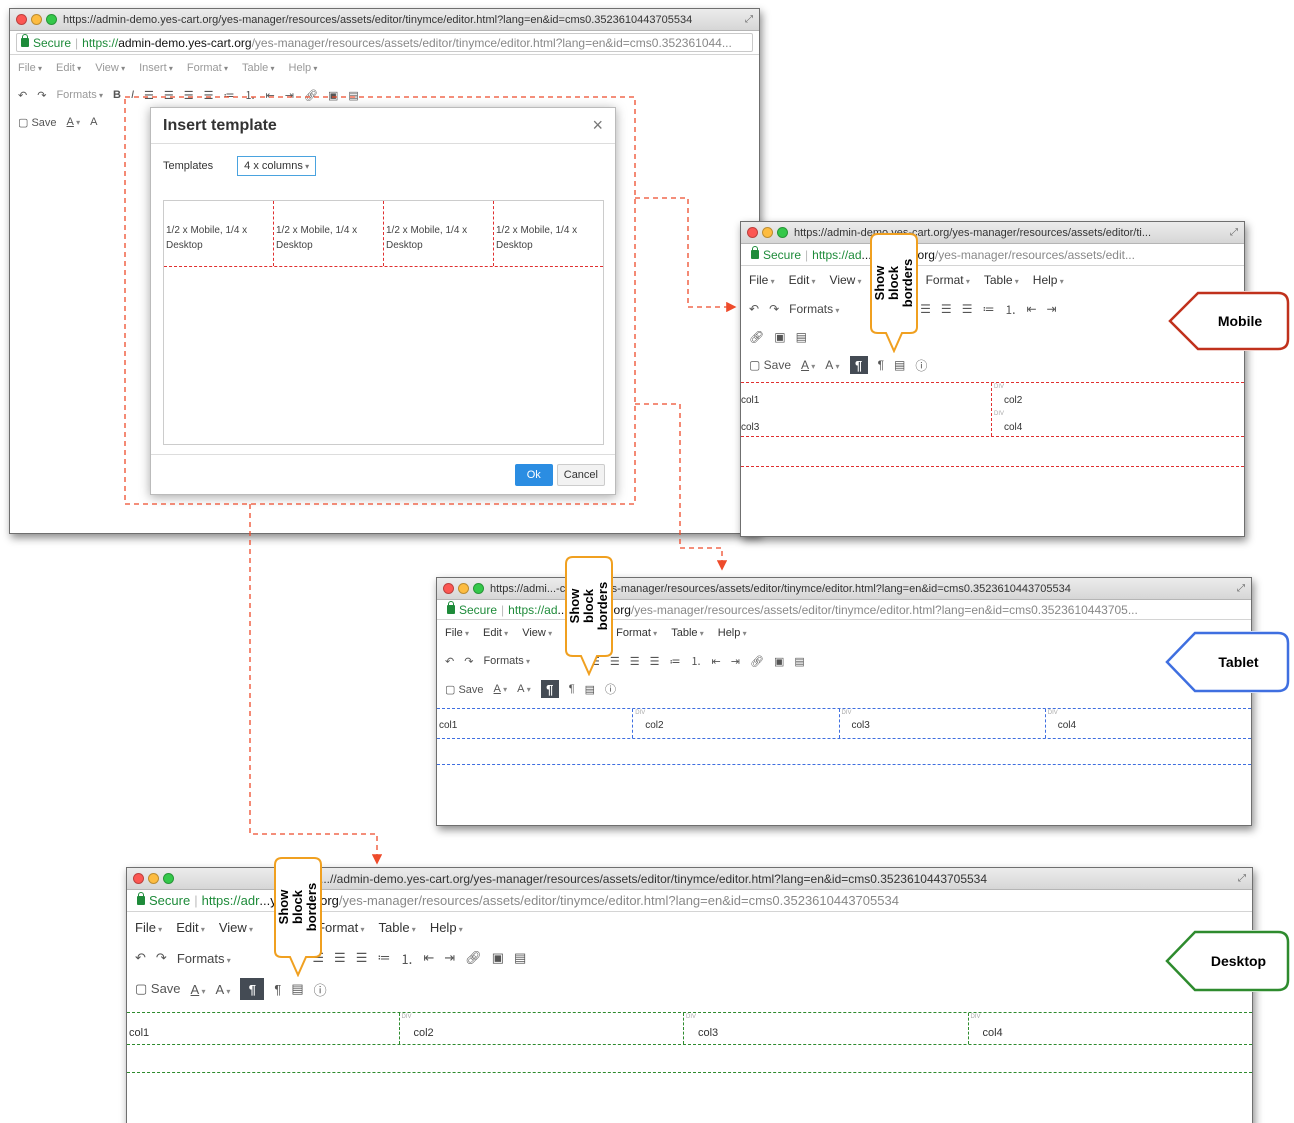 This screenshot has width=1294, height=1123. I want to click on help-icon: ⓘ, so click(320, 989).